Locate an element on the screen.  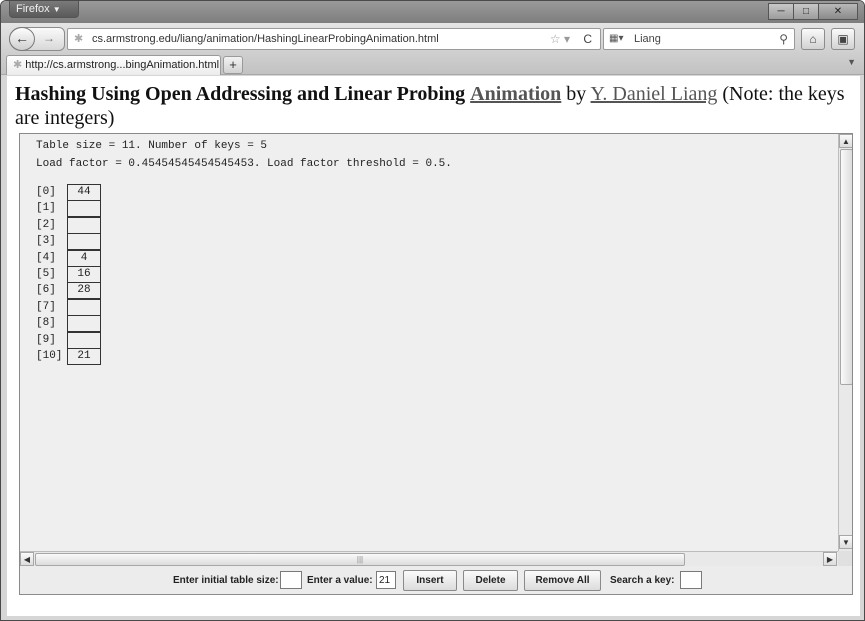
table-cell: 4 is located at coordinates (84, 258).